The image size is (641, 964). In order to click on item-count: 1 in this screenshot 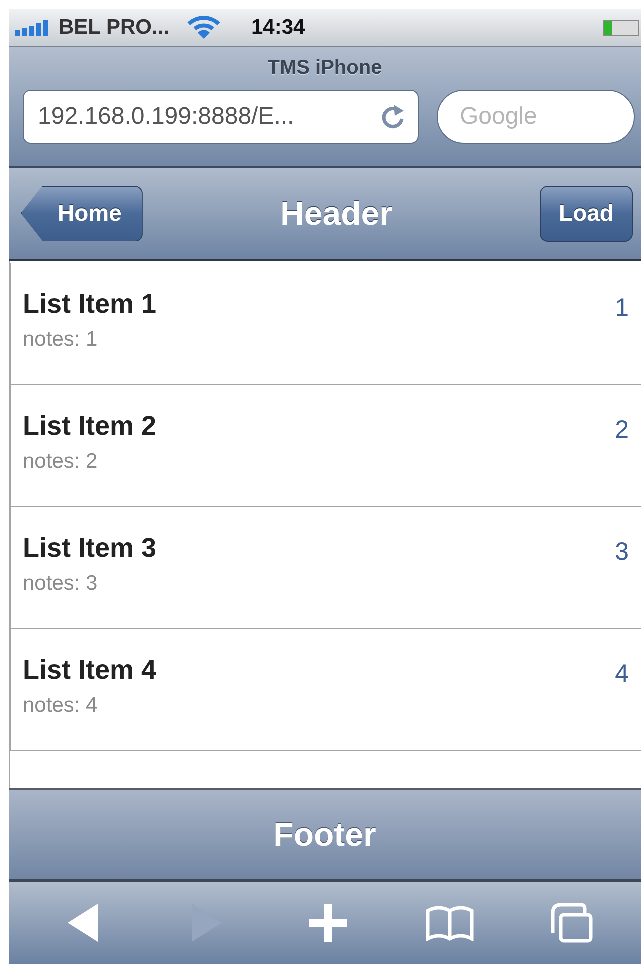, I will do `click(622, 308)`.